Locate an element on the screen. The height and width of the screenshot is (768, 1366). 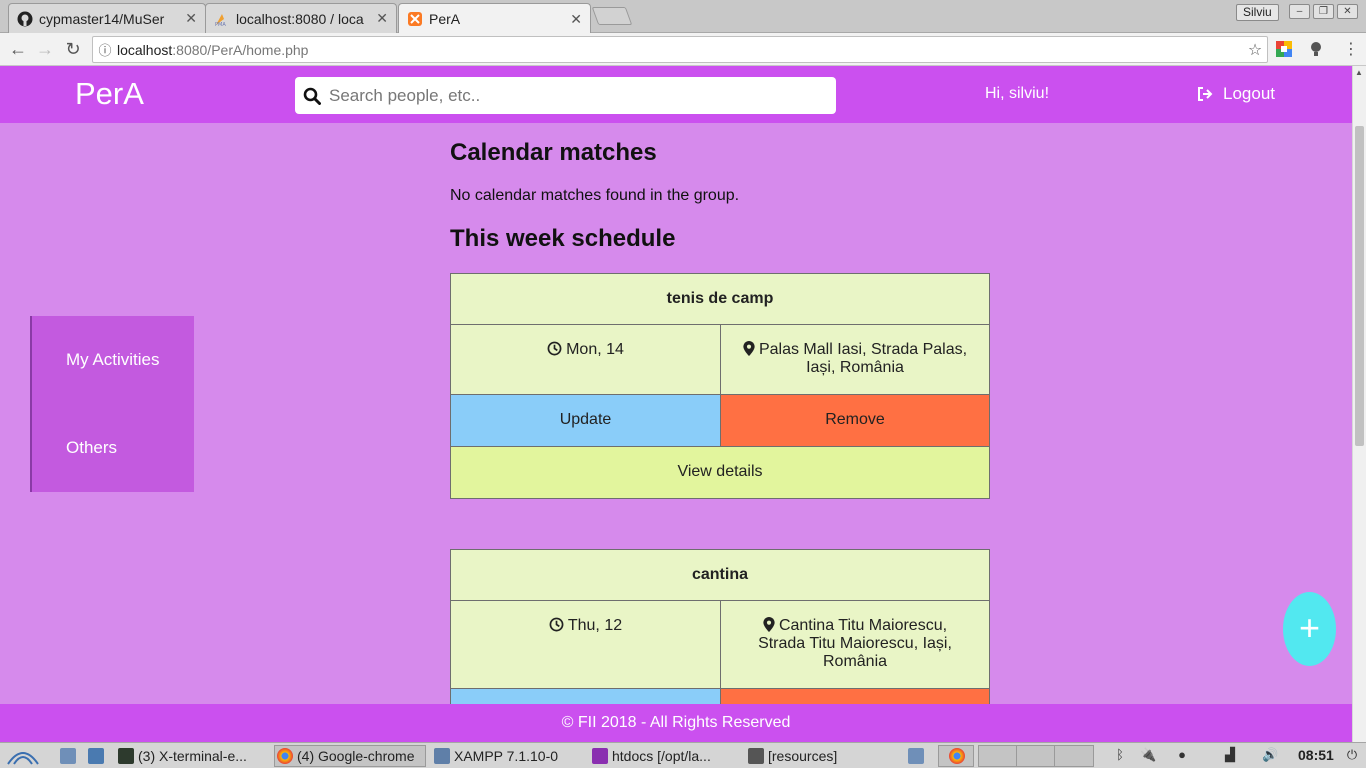
browser-menu-icon: ⋮ is located at coordinates (1351, 50).